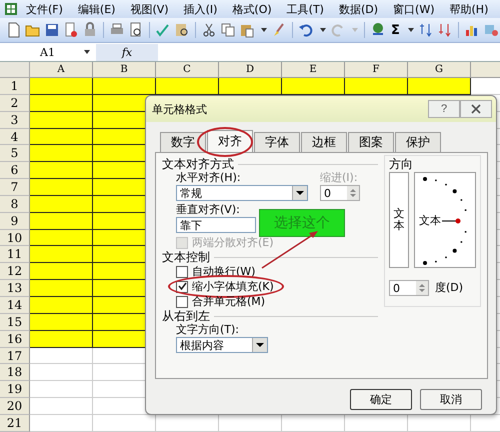  Describe the element at coordinates (451, 399) in the screenshot. I see `cancel-button: 取消` at that location.